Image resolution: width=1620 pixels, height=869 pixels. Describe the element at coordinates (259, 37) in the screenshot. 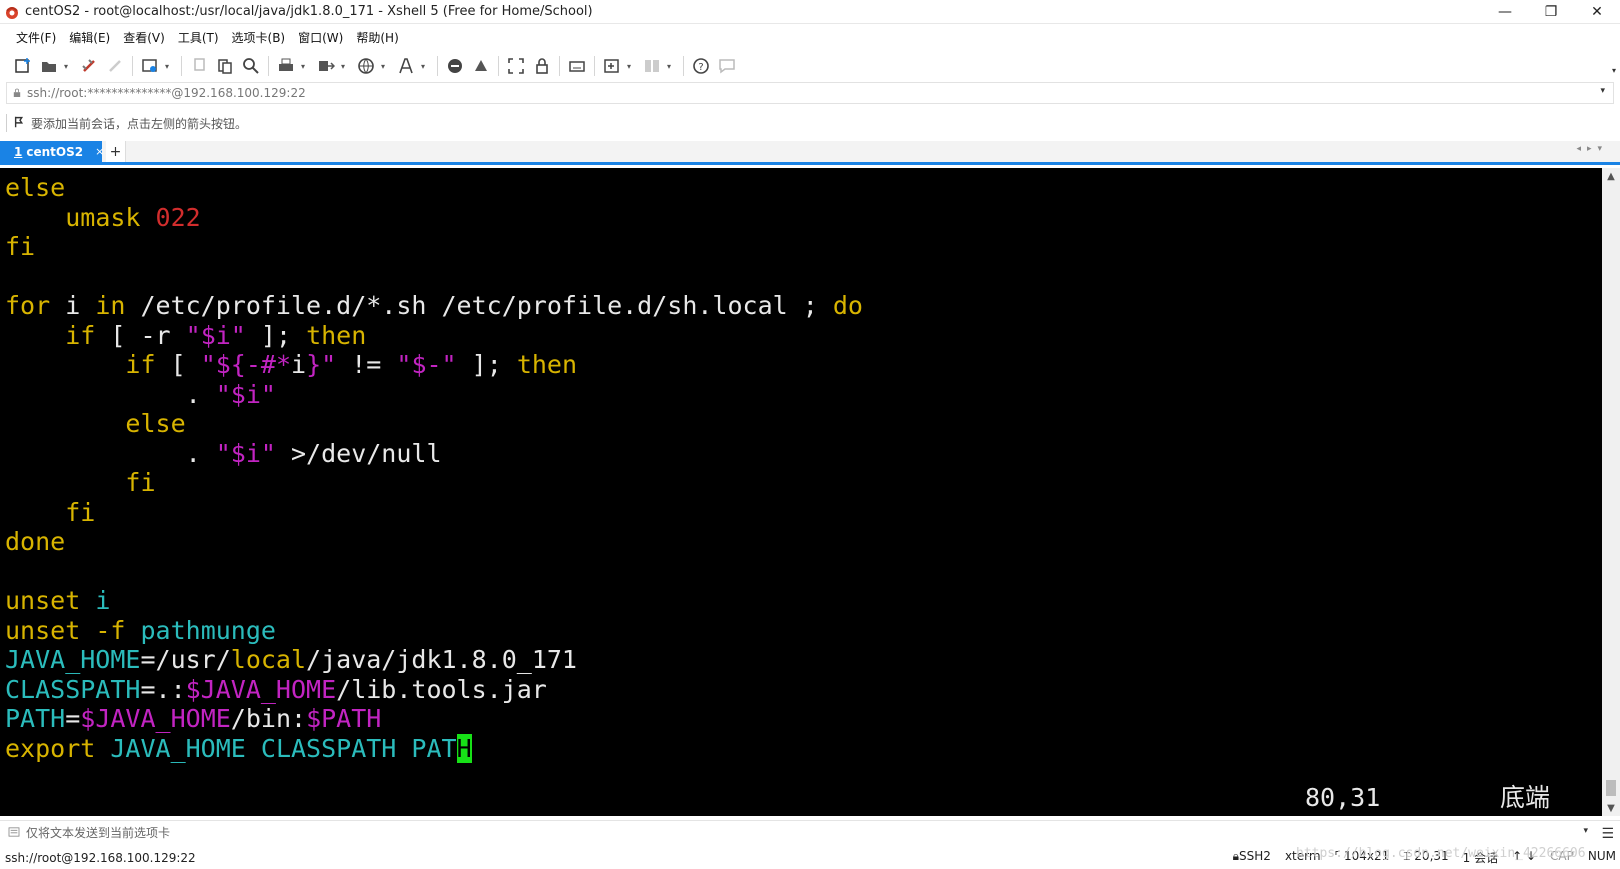

I see `menu-tabs: 选项卡(B)` at that location.